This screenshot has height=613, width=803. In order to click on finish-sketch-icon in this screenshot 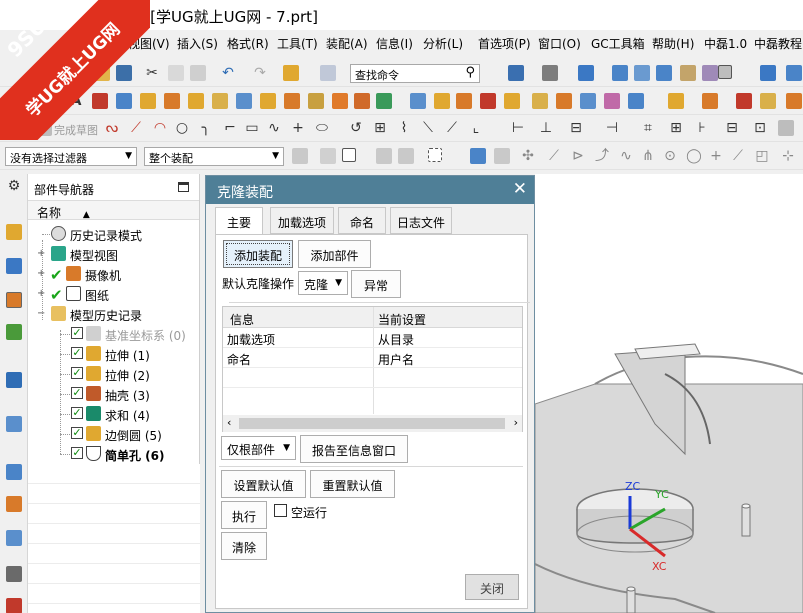, I will do `click(44, 128)`.